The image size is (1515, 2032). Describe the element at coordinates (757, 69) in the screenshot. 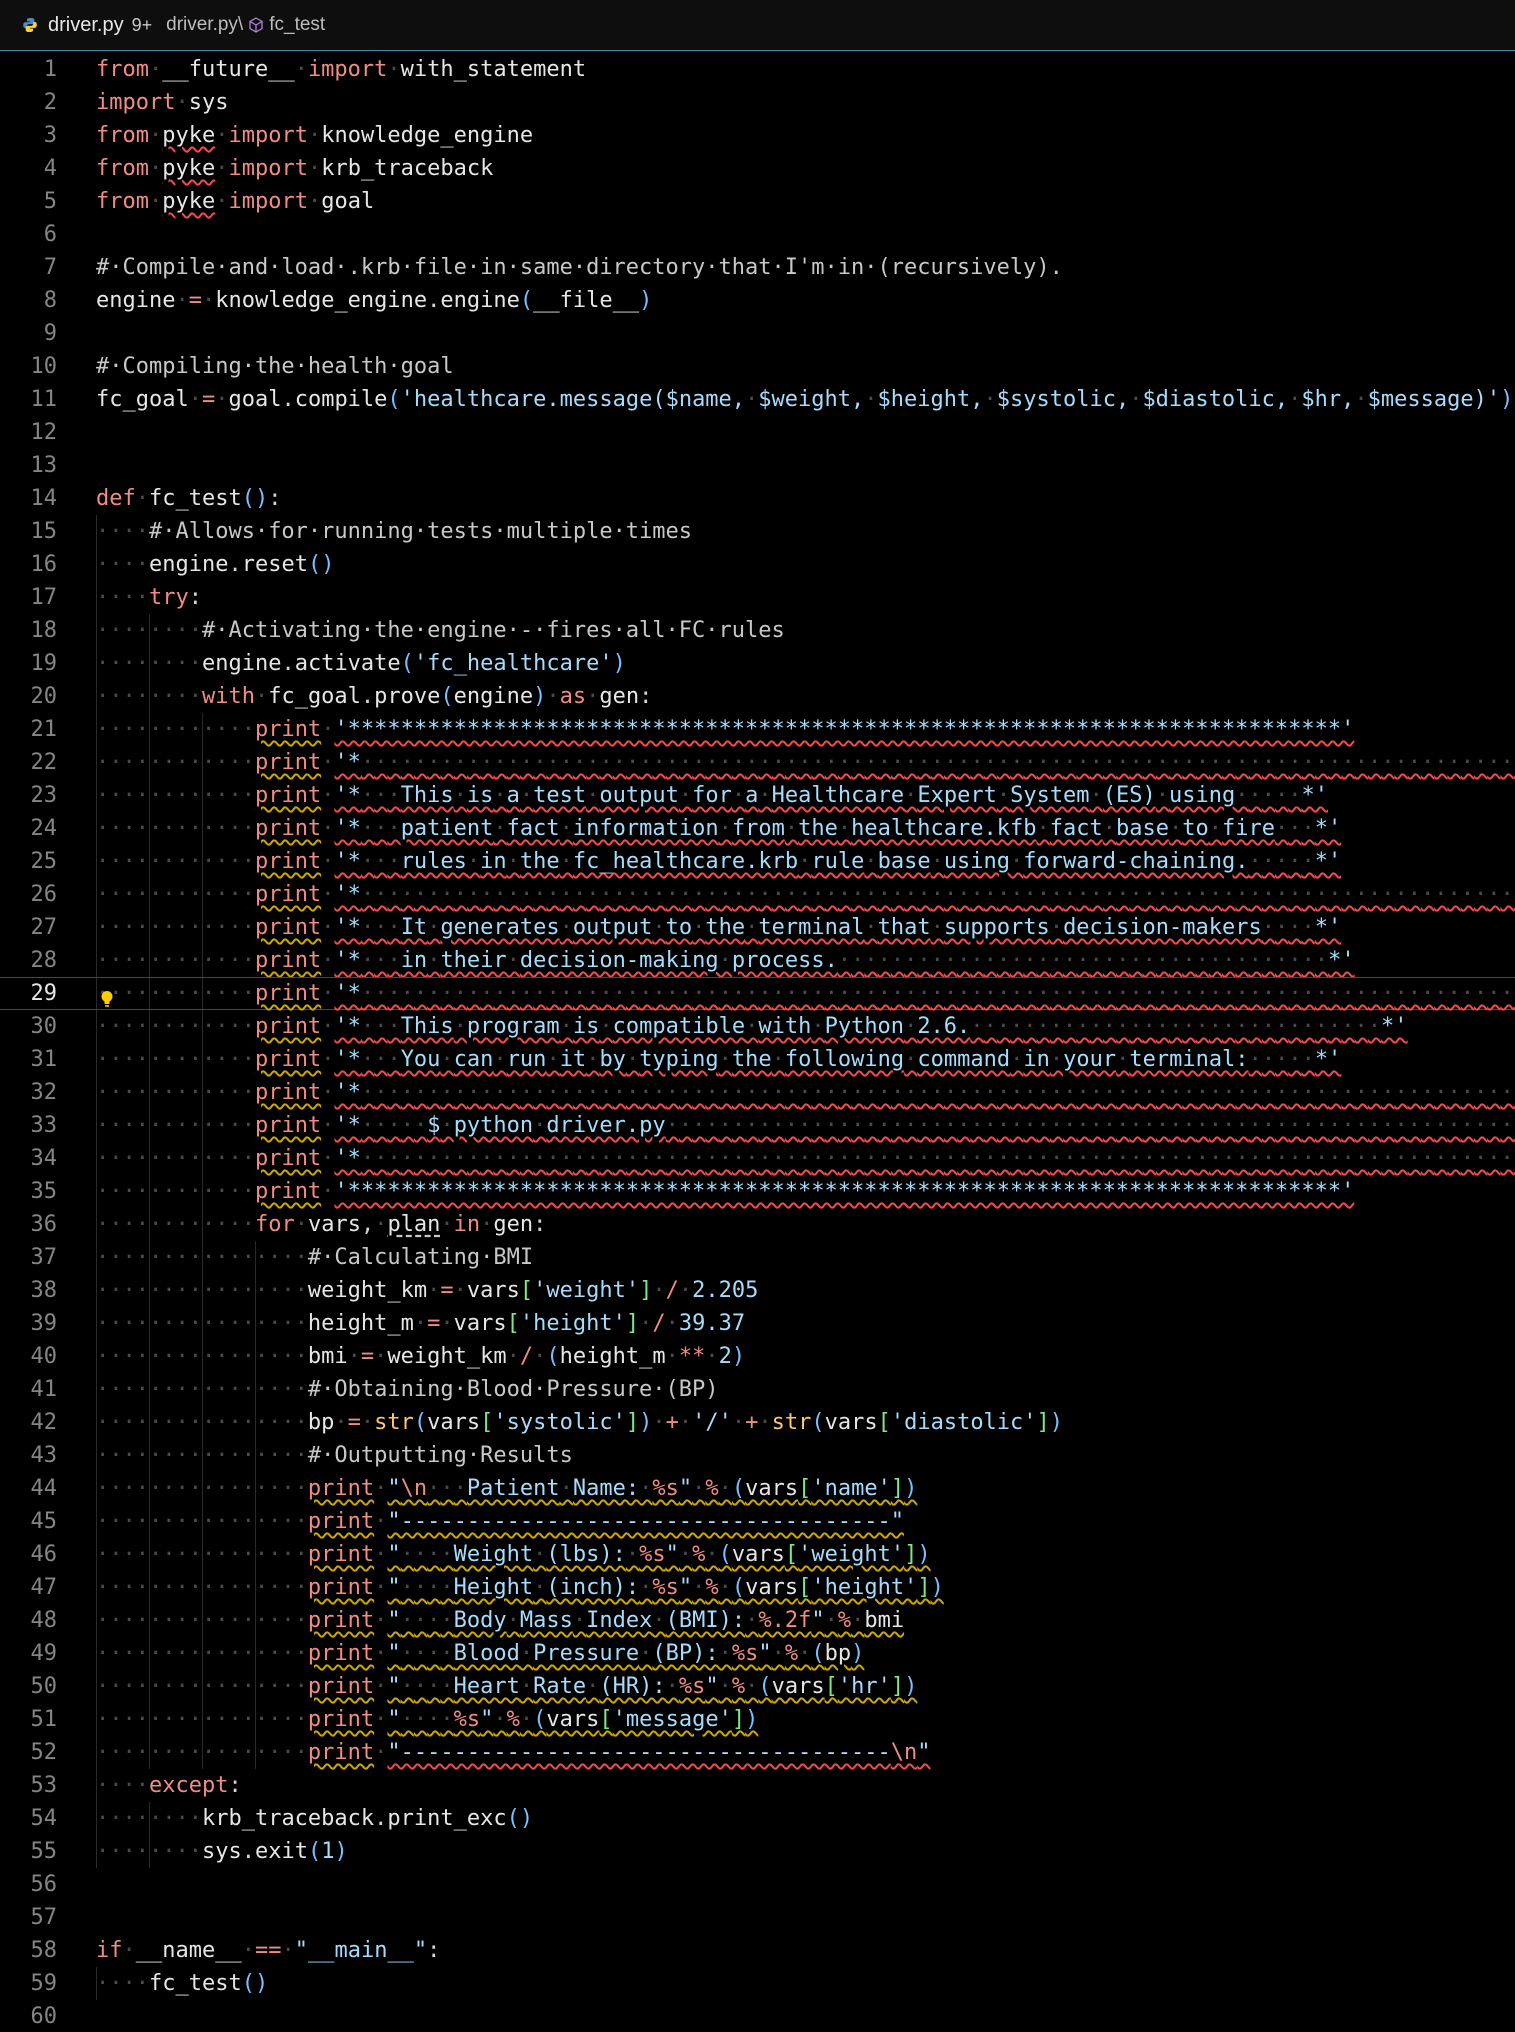

I see `code-line: 1 from·__future__·import·with_statement` at that location.